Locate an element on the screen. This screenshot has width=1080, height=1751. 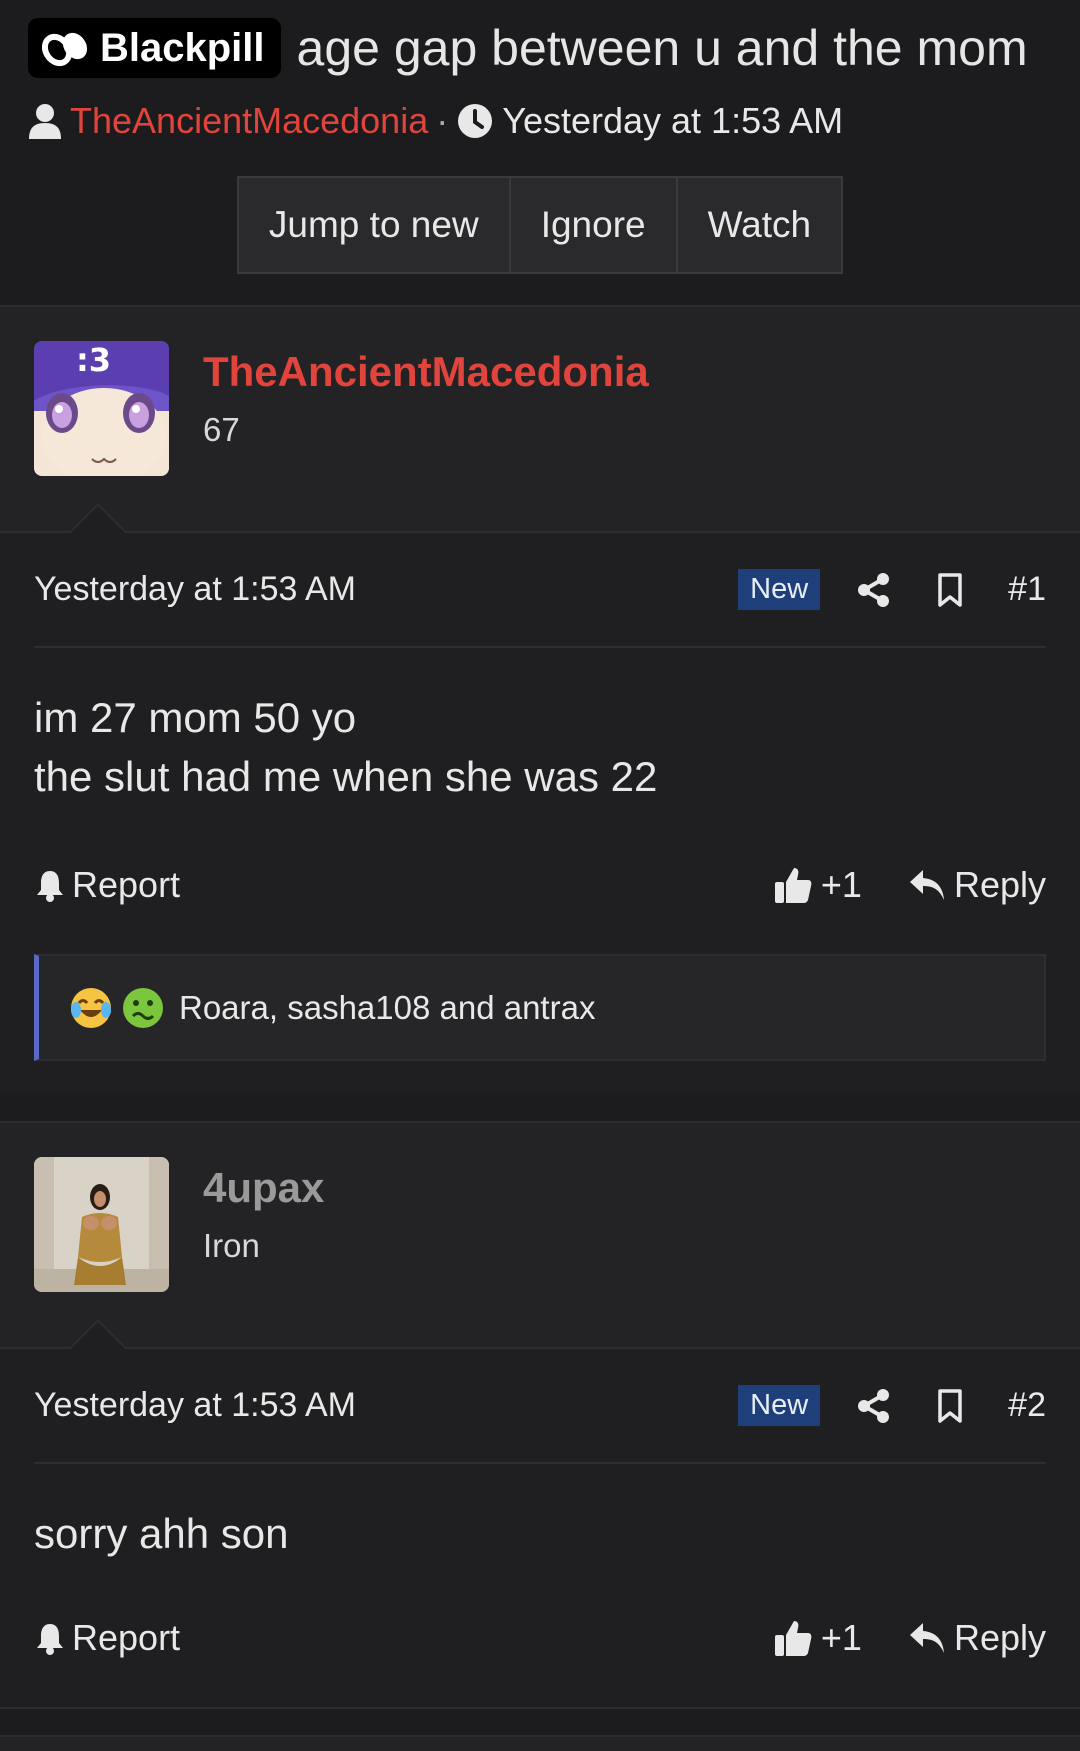
post-actions: New #1 is located at coordinates (892, 589).